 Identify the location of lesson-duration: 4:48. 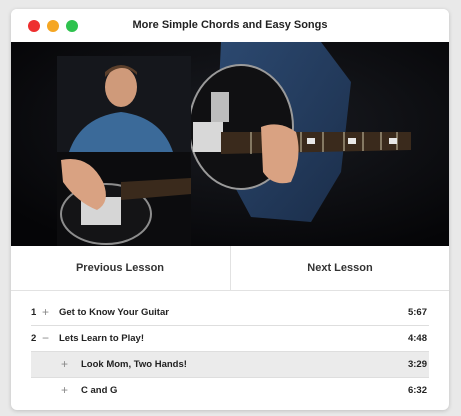
(417, 338).